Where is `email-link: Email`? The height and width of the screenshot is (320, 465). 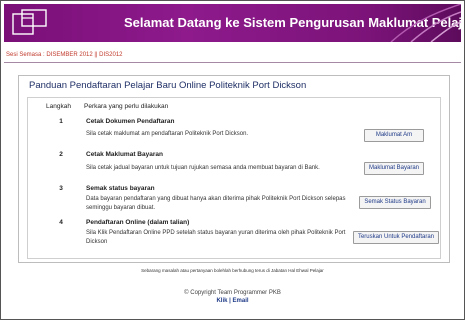 email-link: Email is located at coordinates (241, 301).